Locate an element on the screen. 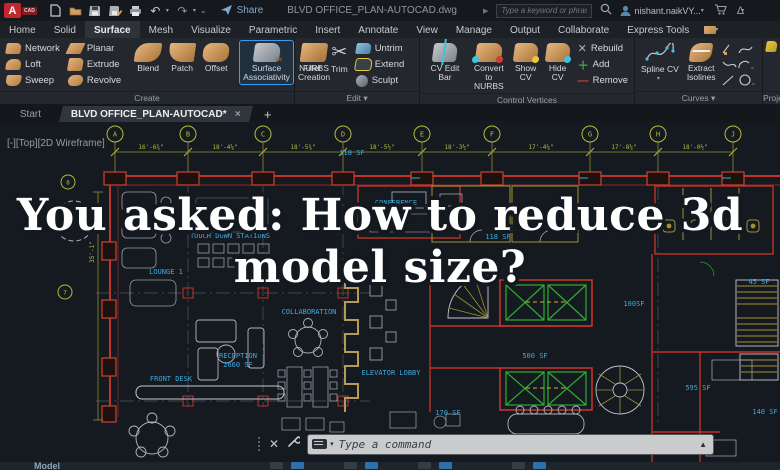 The height and width of the screenshot is (470, 780). create-panel-label: Create is located at coordinates (147, 97).